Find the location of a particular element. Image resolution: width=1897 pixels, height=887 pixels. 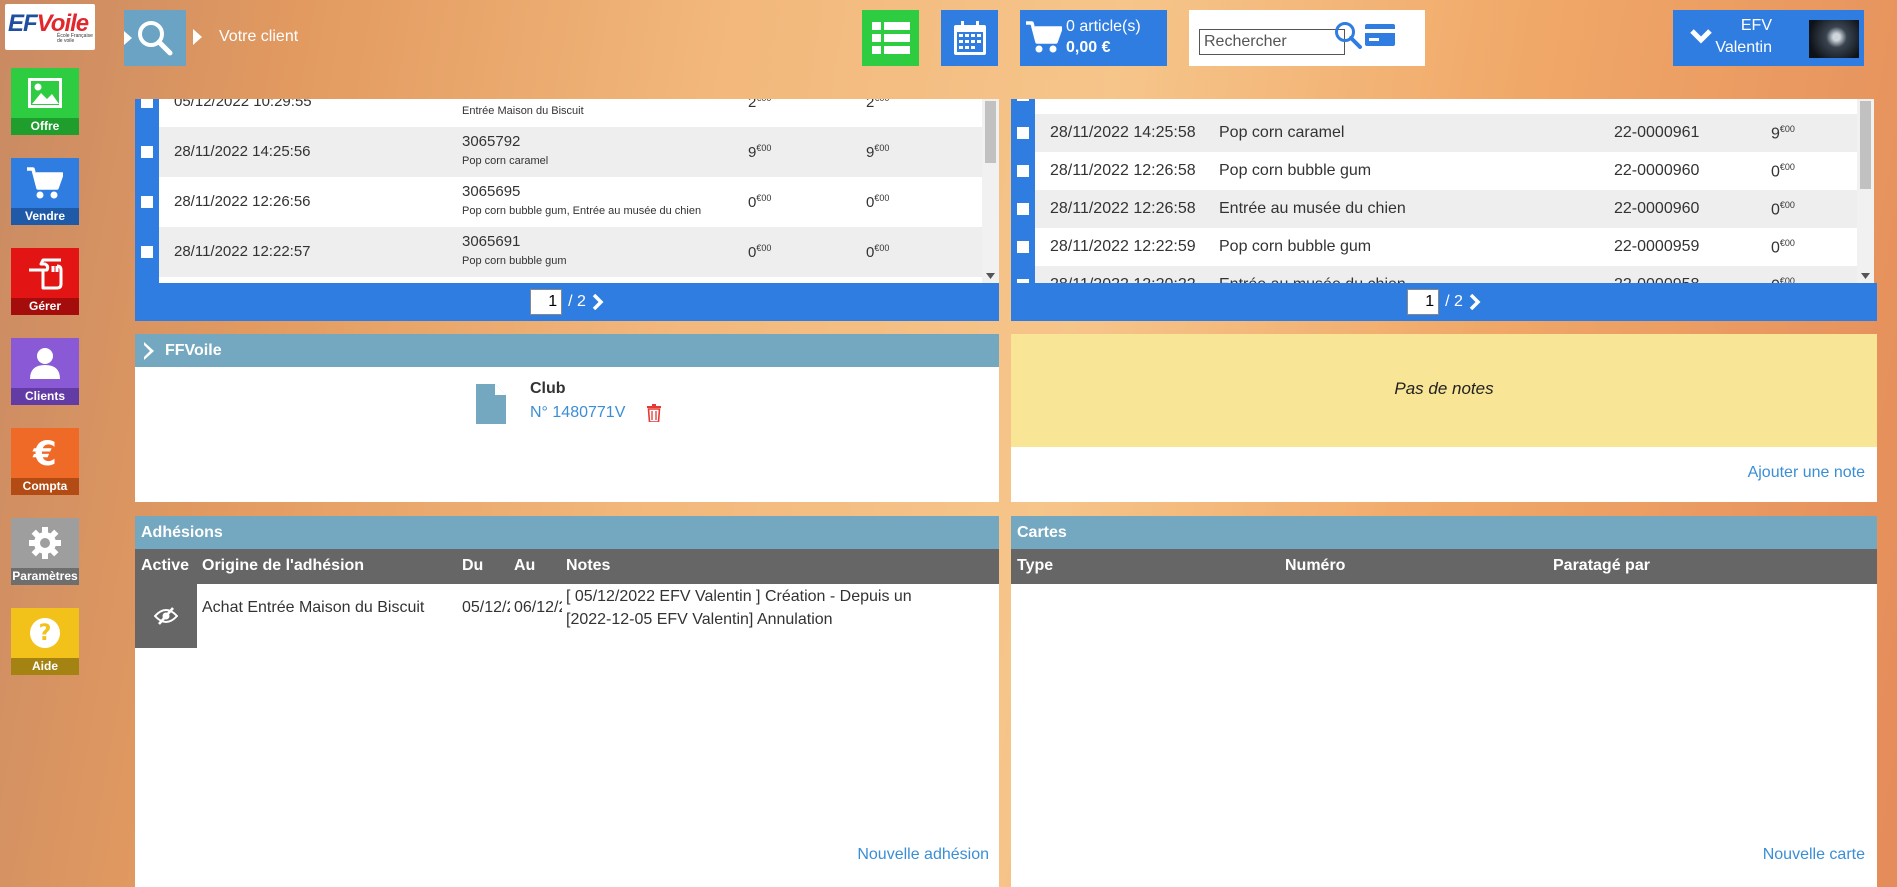

avatar is located at coordinates (1834, 39).